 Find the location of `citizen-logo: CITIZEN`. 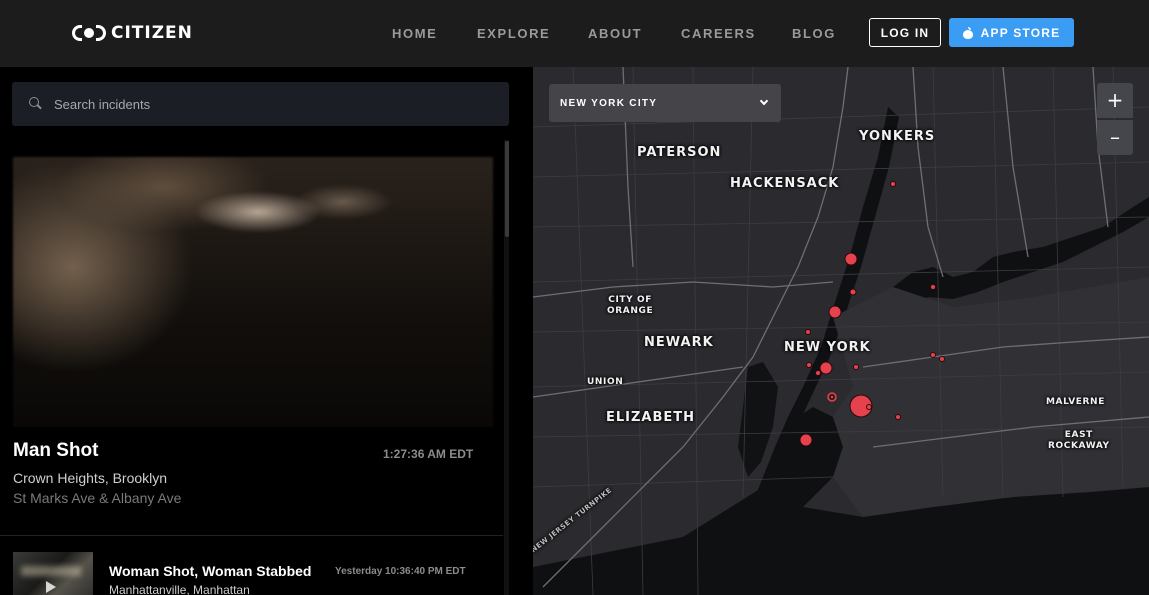

citizen-logo: CITIZEN is located at coordinates (132, 33).